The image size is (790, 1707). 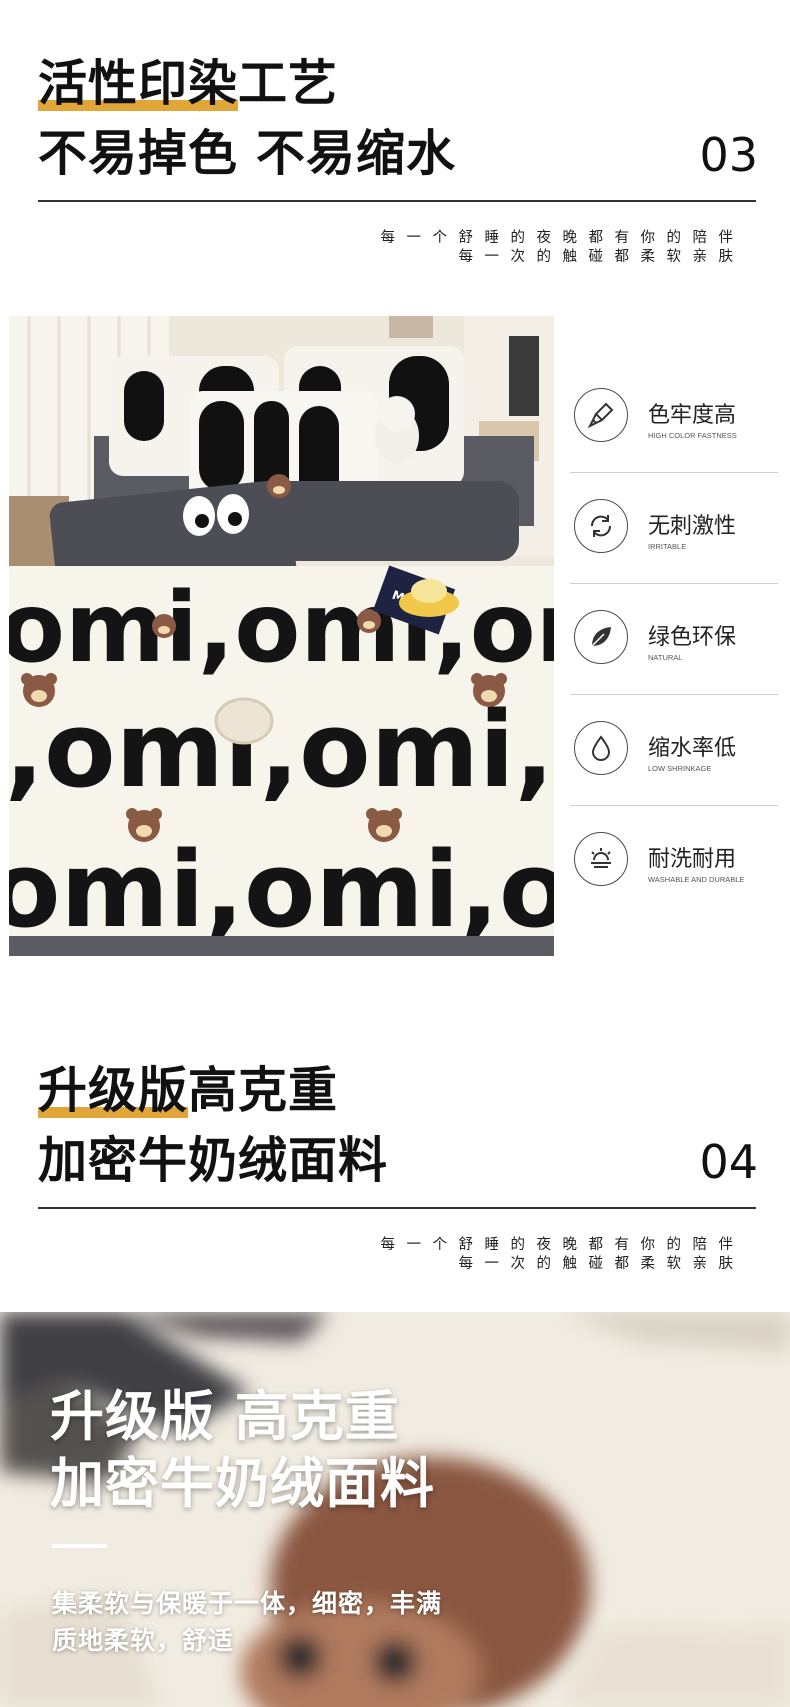 I want to click on banner-desc-line-1: 集柔软与保暖于一体，细密，丰满, so click(x=247, y=1603).